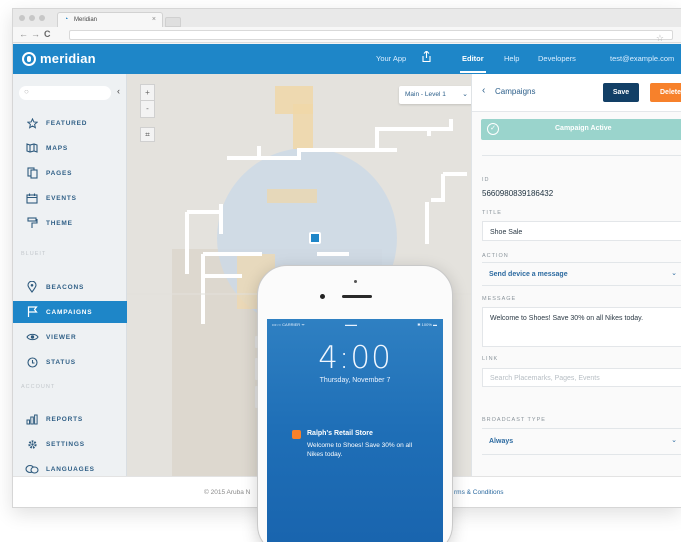  I want to click on phone-speaker, so click(357, 296).